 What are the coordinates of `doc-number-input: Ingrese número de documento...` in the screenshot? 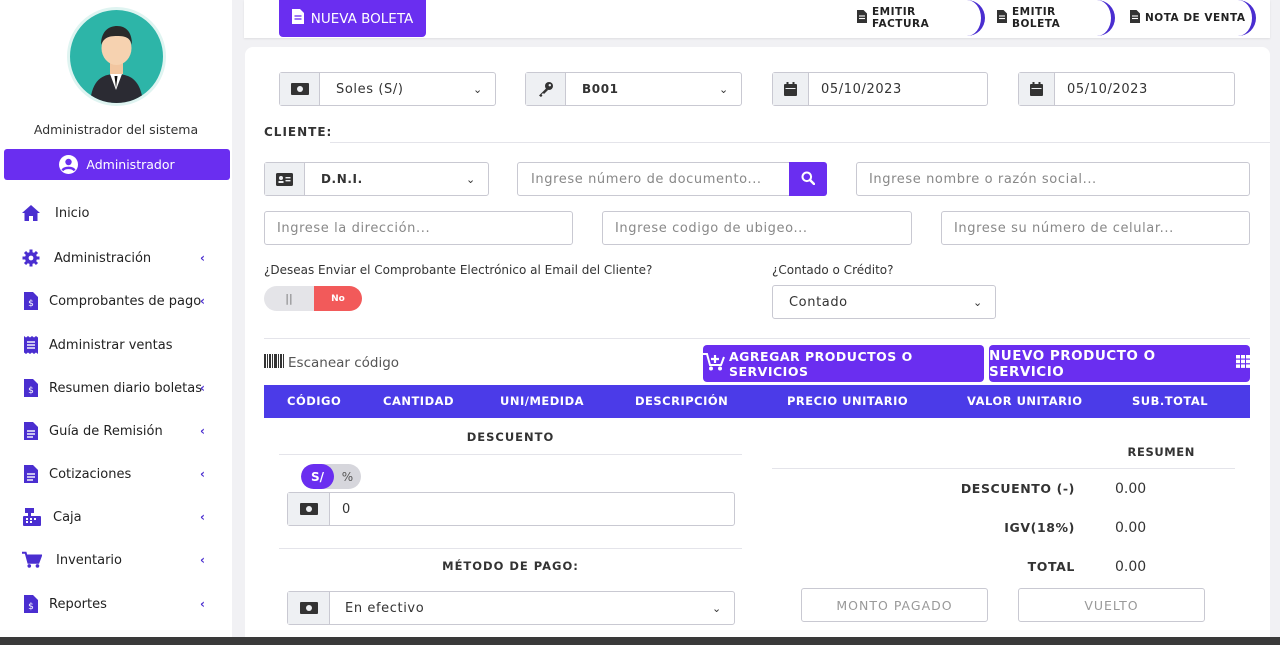 It's located at (654, 179).